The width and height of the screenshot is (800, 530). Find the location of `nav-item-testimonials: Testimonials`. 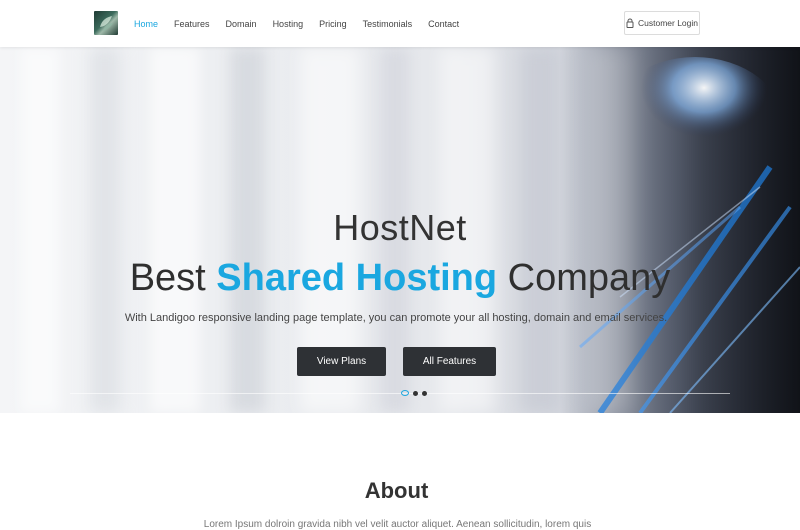

nav-item-testimonials: Testimonials is located at coordinates (388, 24).